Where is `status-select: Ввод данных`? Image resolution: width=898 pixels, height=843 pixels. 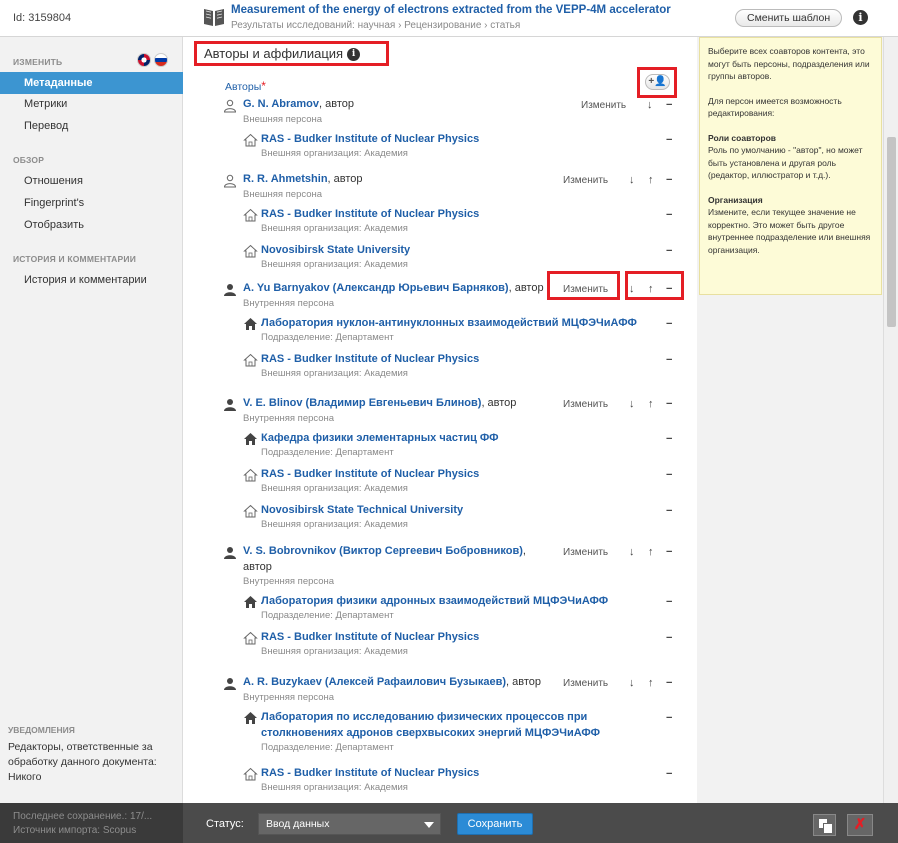 status-select: Ввод данных is located at coordinates (349, 824).